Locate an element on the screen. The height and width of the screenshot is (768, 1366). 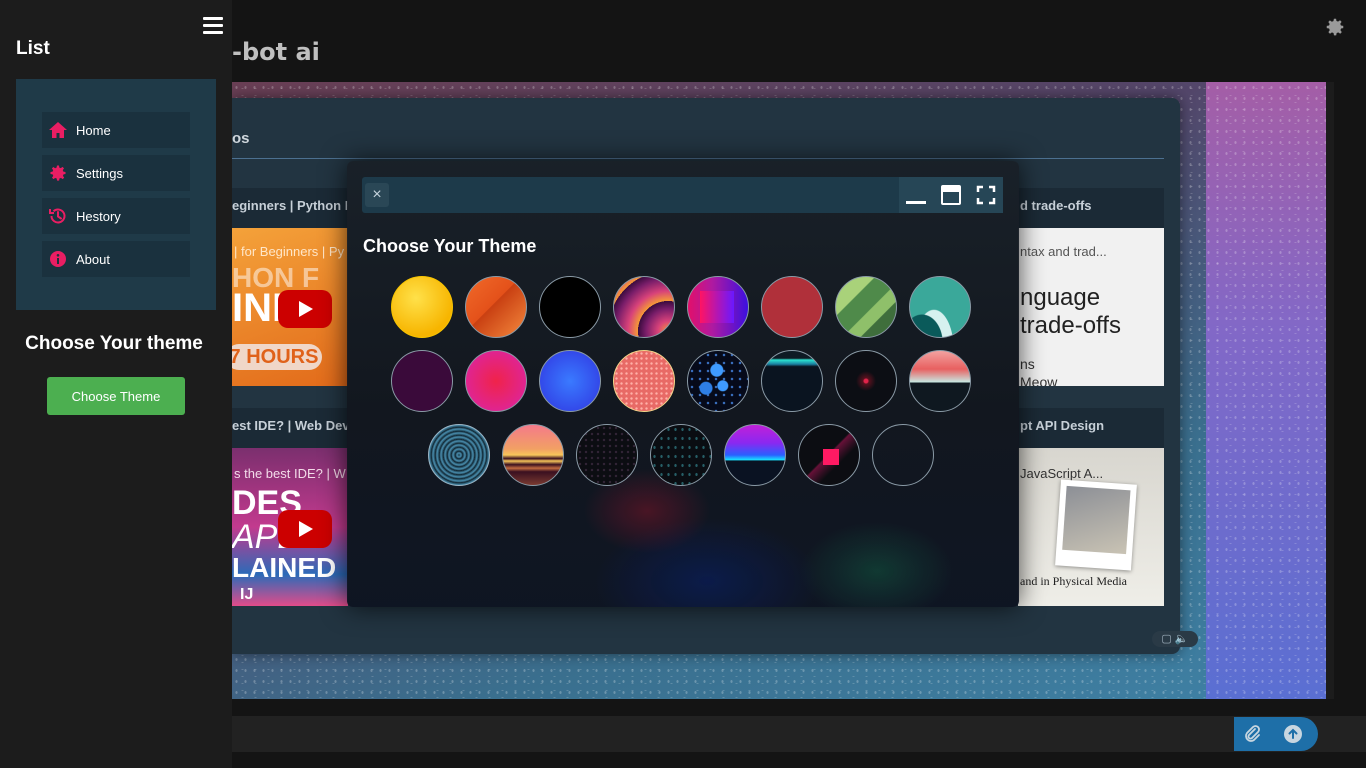
theme-swatch-empty is located at coordinates (903, 455).